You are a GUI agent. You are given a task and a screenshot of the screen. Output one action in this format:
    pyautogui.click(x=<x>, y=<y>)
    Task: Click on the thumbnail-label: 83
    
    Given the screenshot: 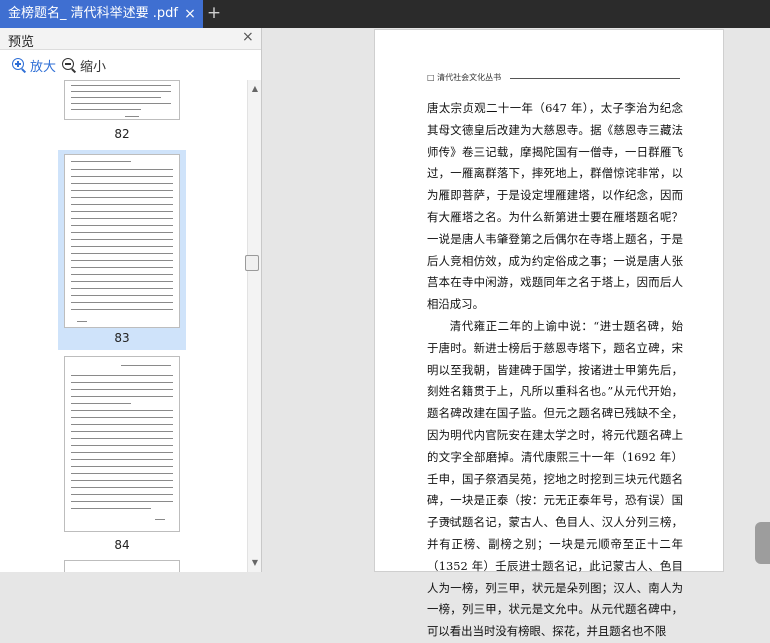 What is the action you would take?
    pyautogui.click(x=122, y=338)
    